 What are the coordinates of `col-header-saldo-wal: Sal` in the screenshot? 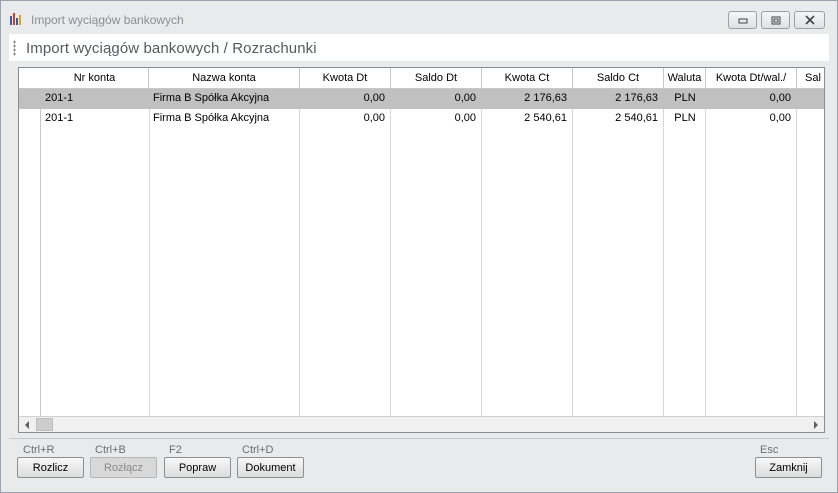 It's located at (810, 78).